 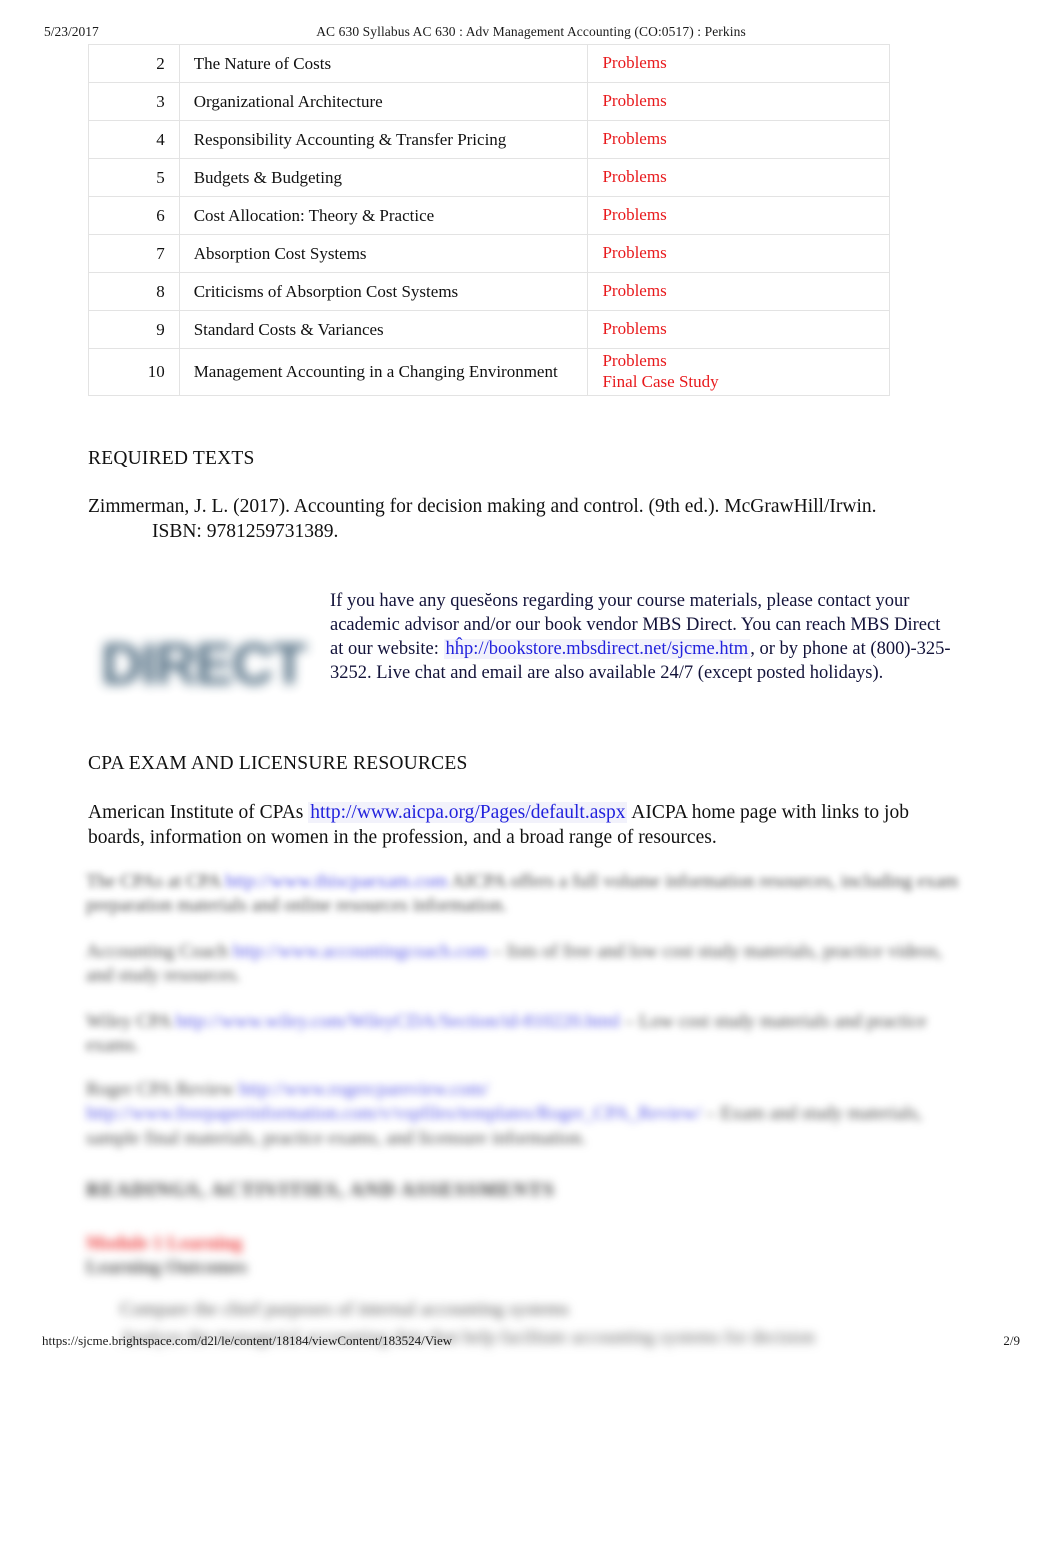 I want to click on blurred-p2-prefix: Accounting Coach, so click(x=159, y=951).